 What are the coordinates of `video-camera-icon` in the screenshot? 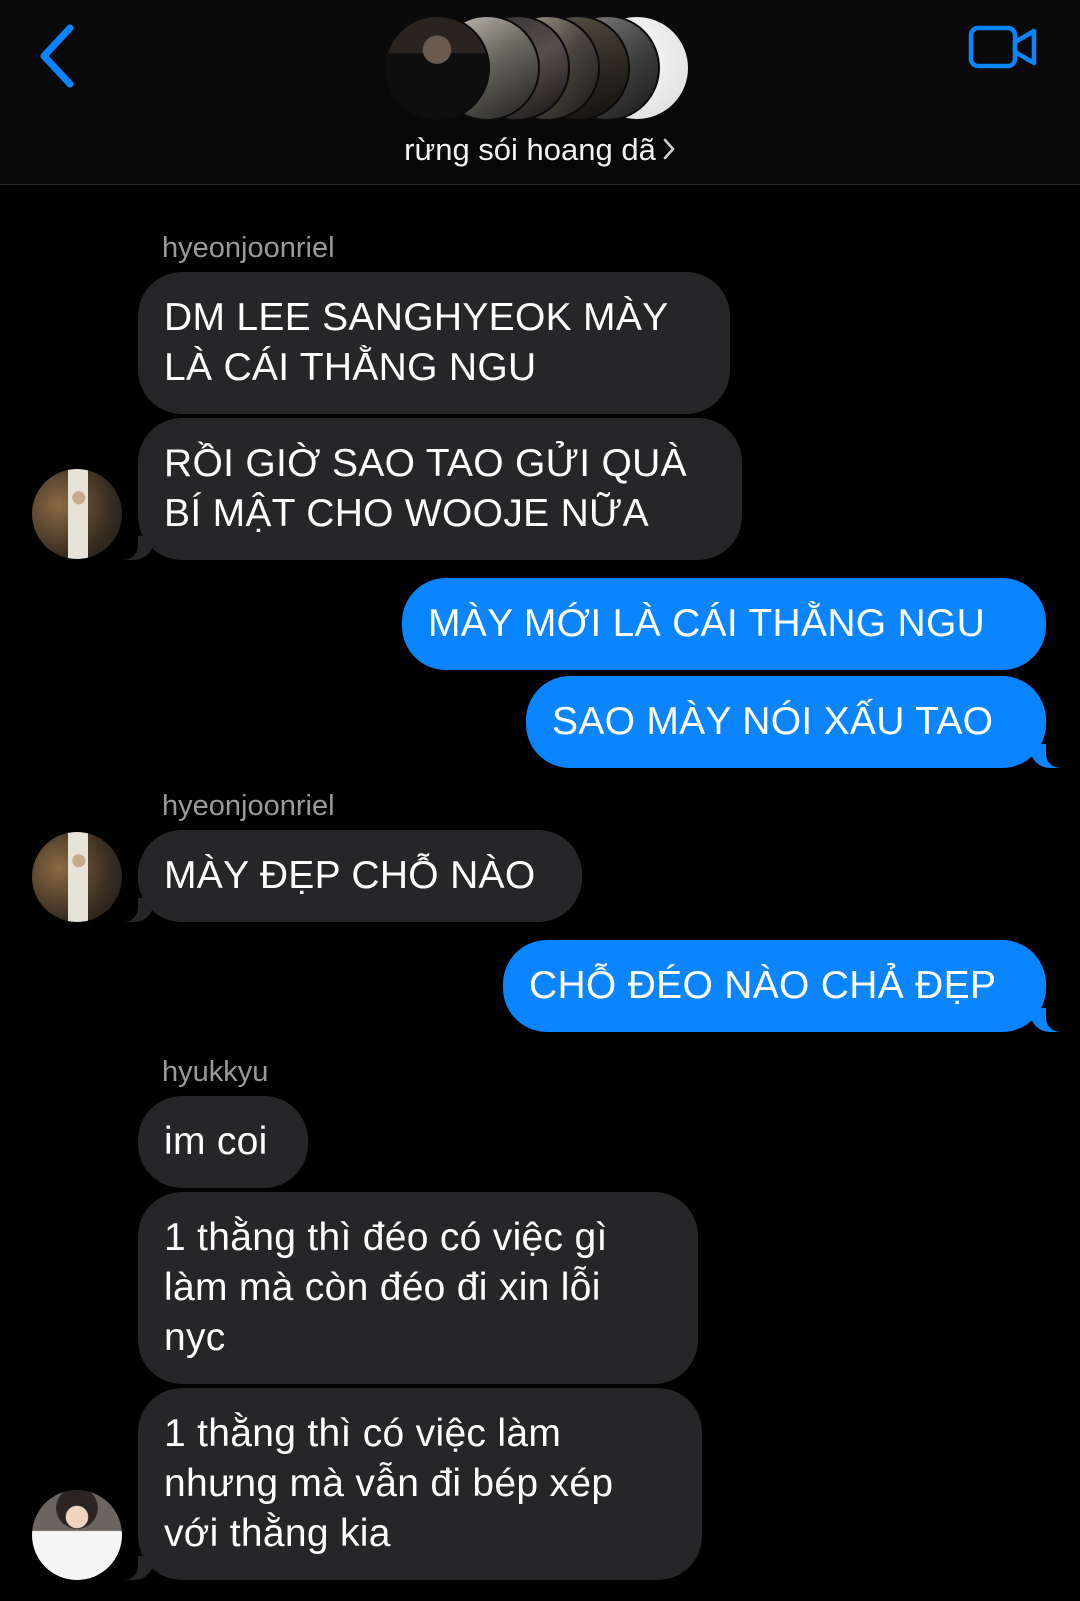 It's located at (1002, 47).